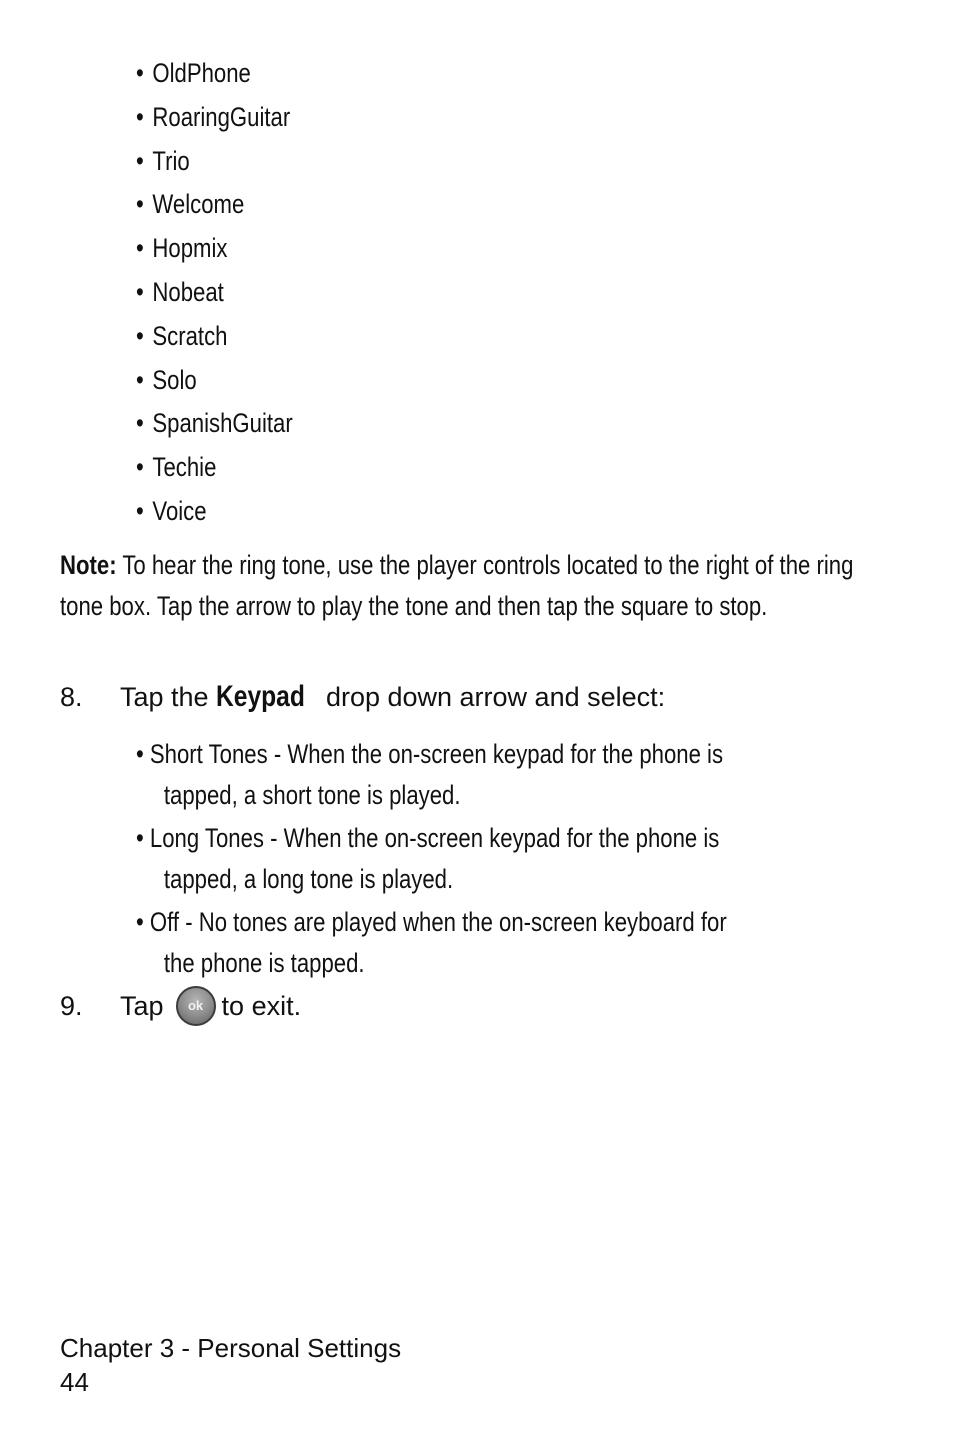 This screenshot has width=954, height=1433. Describe the element at coordinates (230, 1365) in the screenshot. I see `page-footer: Chapter 3 - Personal Settings 44` at that location.